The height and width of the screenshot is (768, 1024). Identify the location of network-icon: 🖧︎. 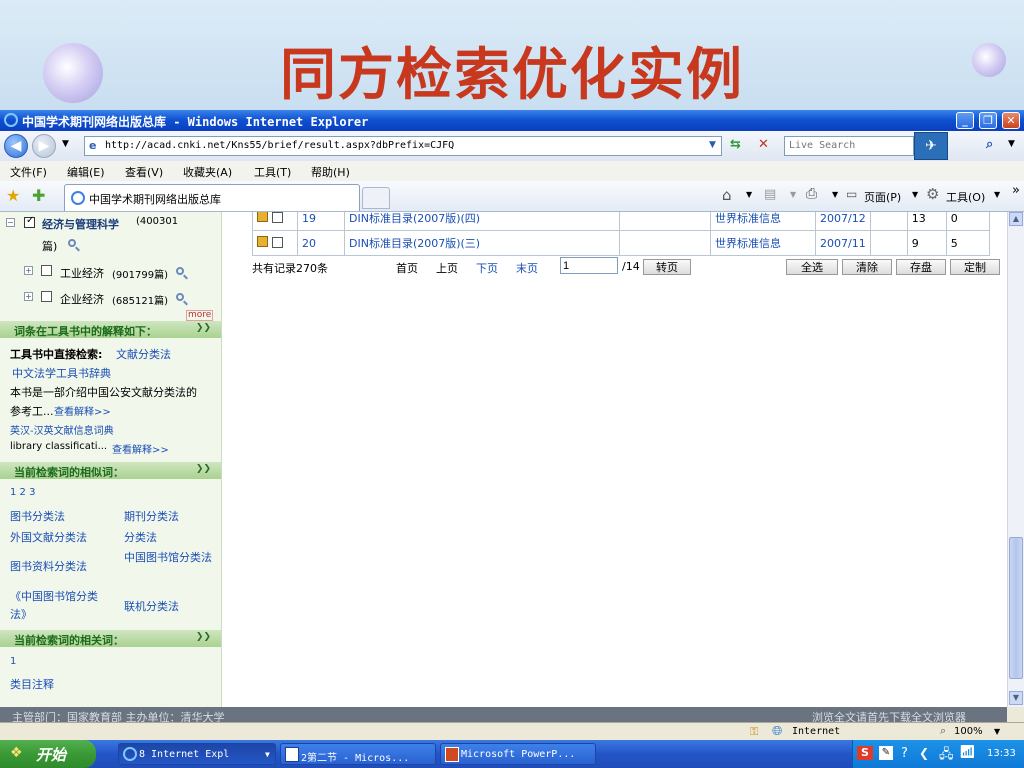
(946, 756).